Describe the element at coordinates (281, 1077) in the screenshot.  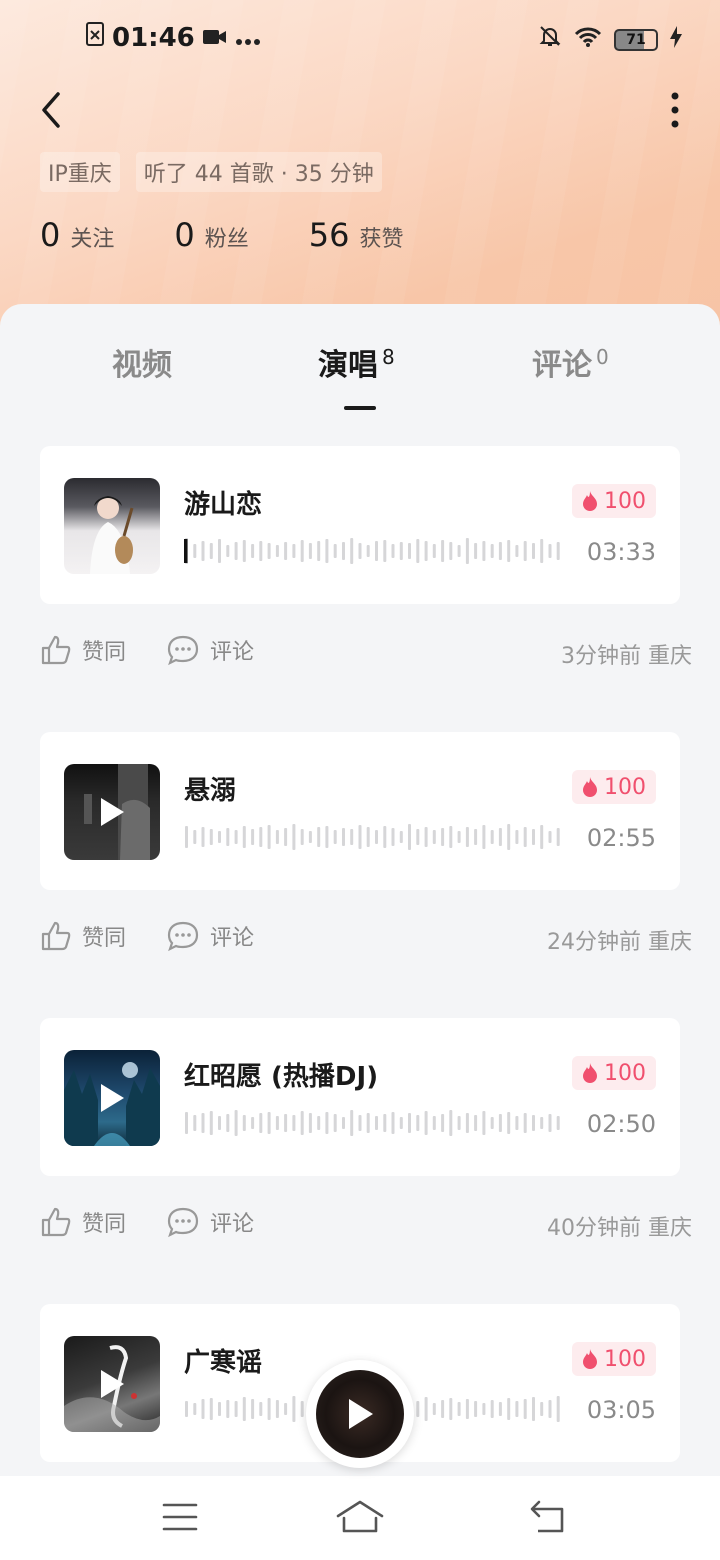
I see `song-title: 红昭愿 (热播DJ)` at that location.